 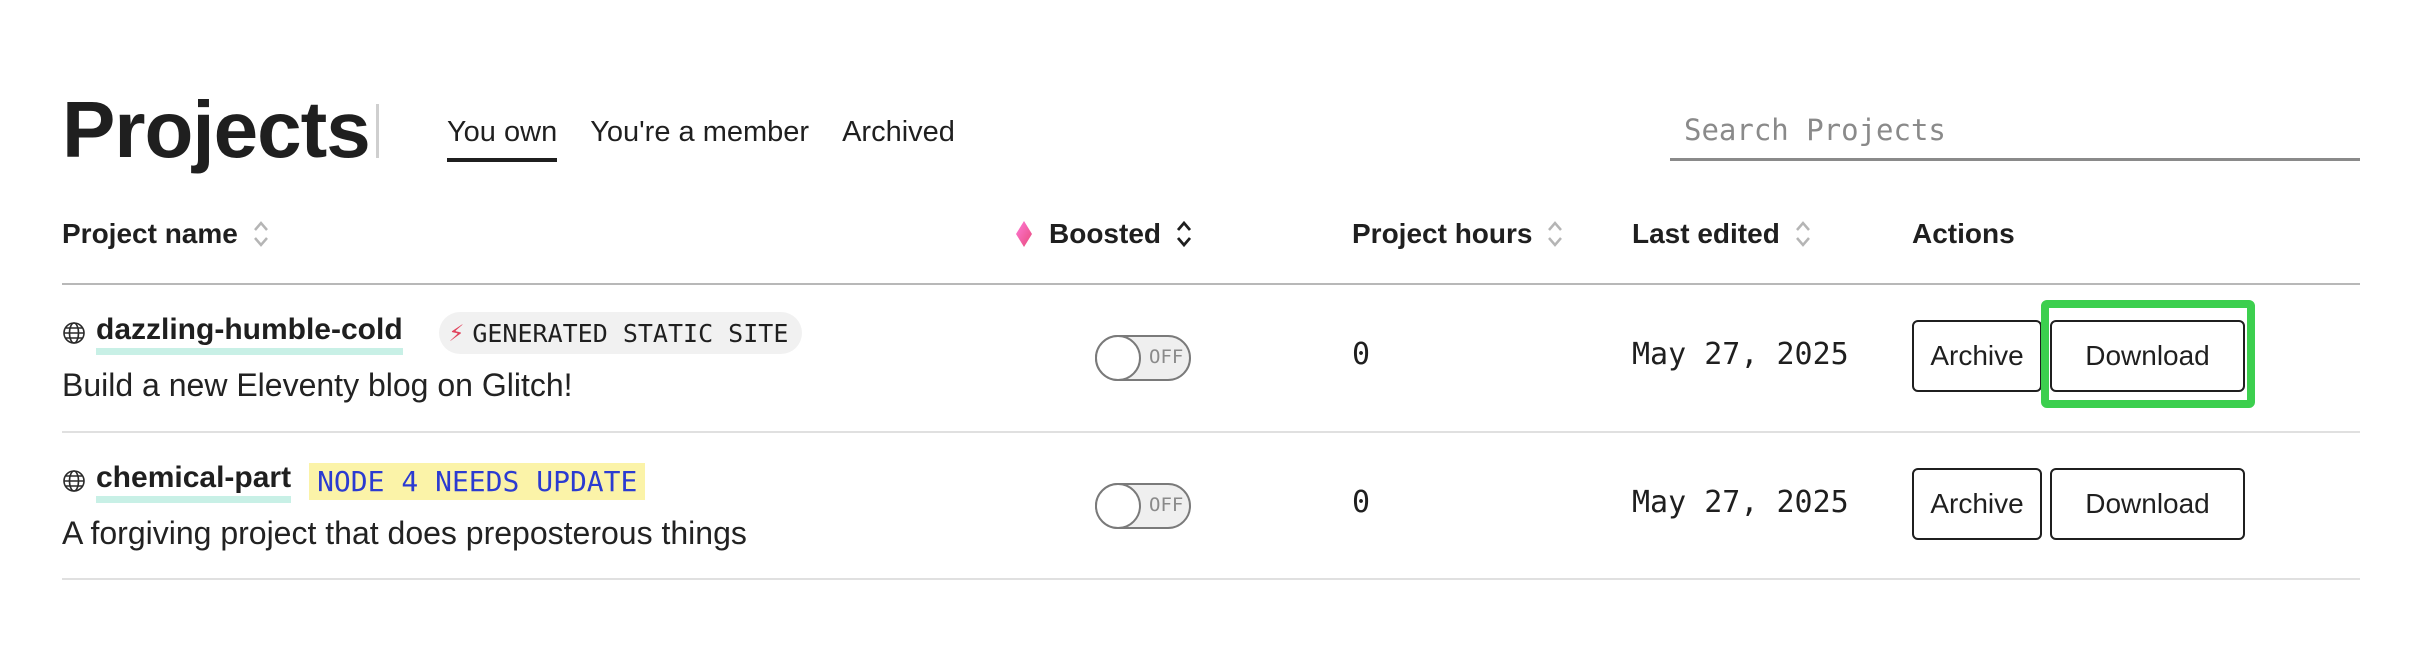 I want to click on column-actions: Actions, so click(x=1963, y=234).